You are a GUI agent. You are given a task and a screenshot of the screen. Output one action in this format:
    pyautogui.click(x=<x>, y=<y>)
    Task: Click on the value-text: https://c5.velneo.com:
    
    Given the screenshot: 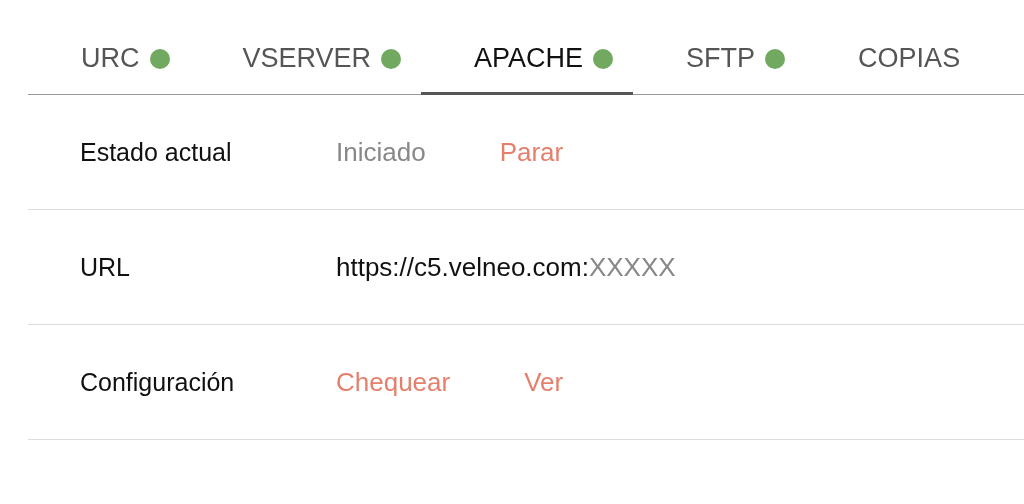 What is the action you would take?
    pyautogui.click(x=462, y=267)
    